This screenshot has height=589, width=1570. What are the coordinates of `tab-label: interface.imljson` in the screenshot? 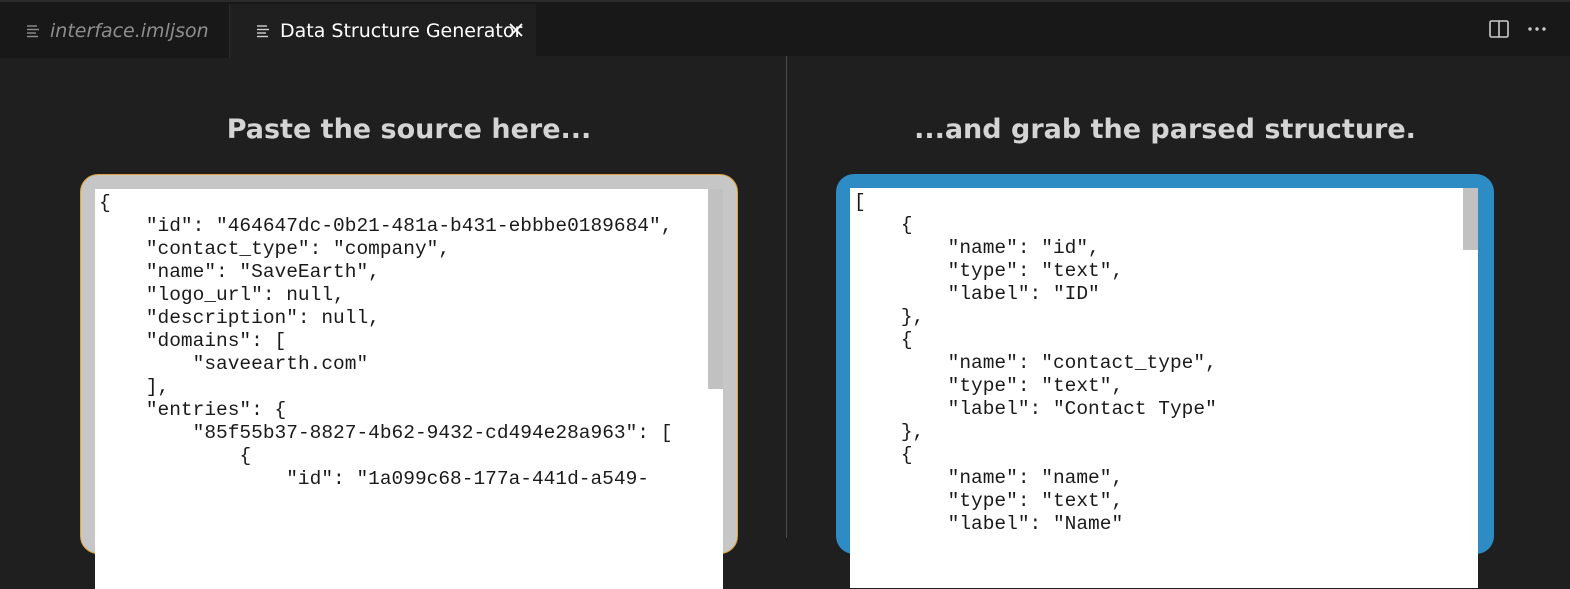 It's located at (129, 31).